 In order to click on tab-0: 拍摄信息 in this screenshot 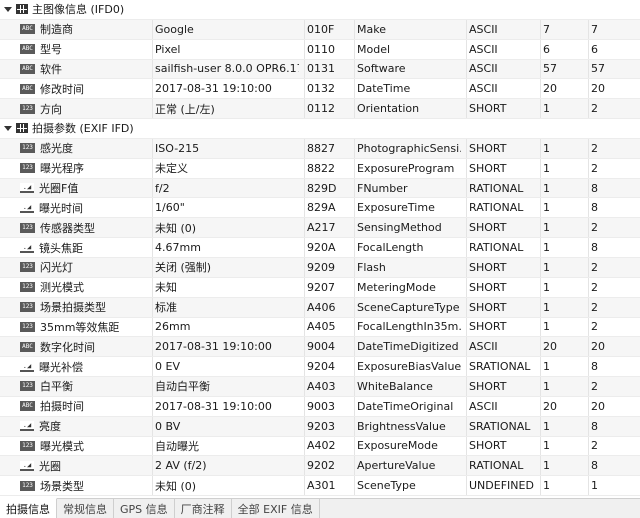, I will do `click(28, 508)`.